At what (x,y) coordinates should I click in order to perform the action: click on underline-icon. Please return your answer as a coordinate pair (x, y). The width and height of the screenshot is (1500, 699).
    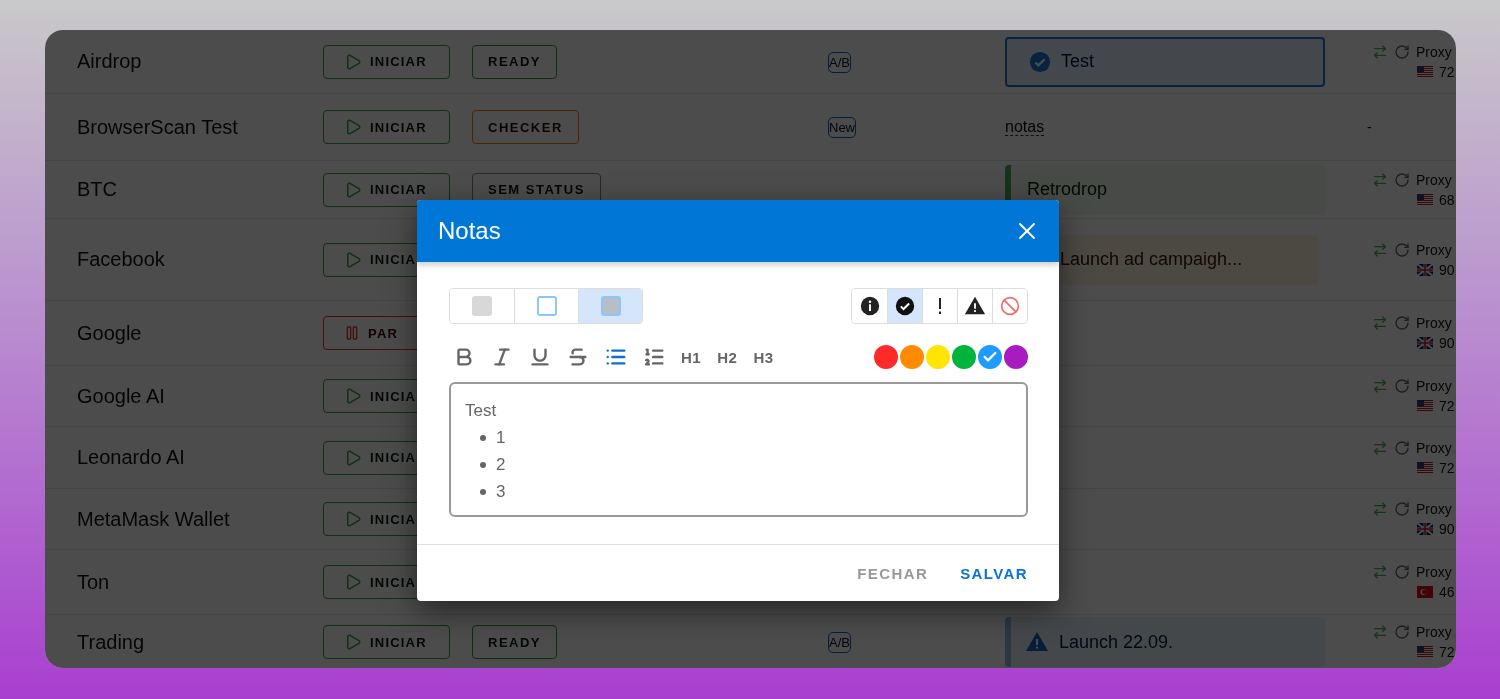
    Looking at the image, I should click on (540, 357).